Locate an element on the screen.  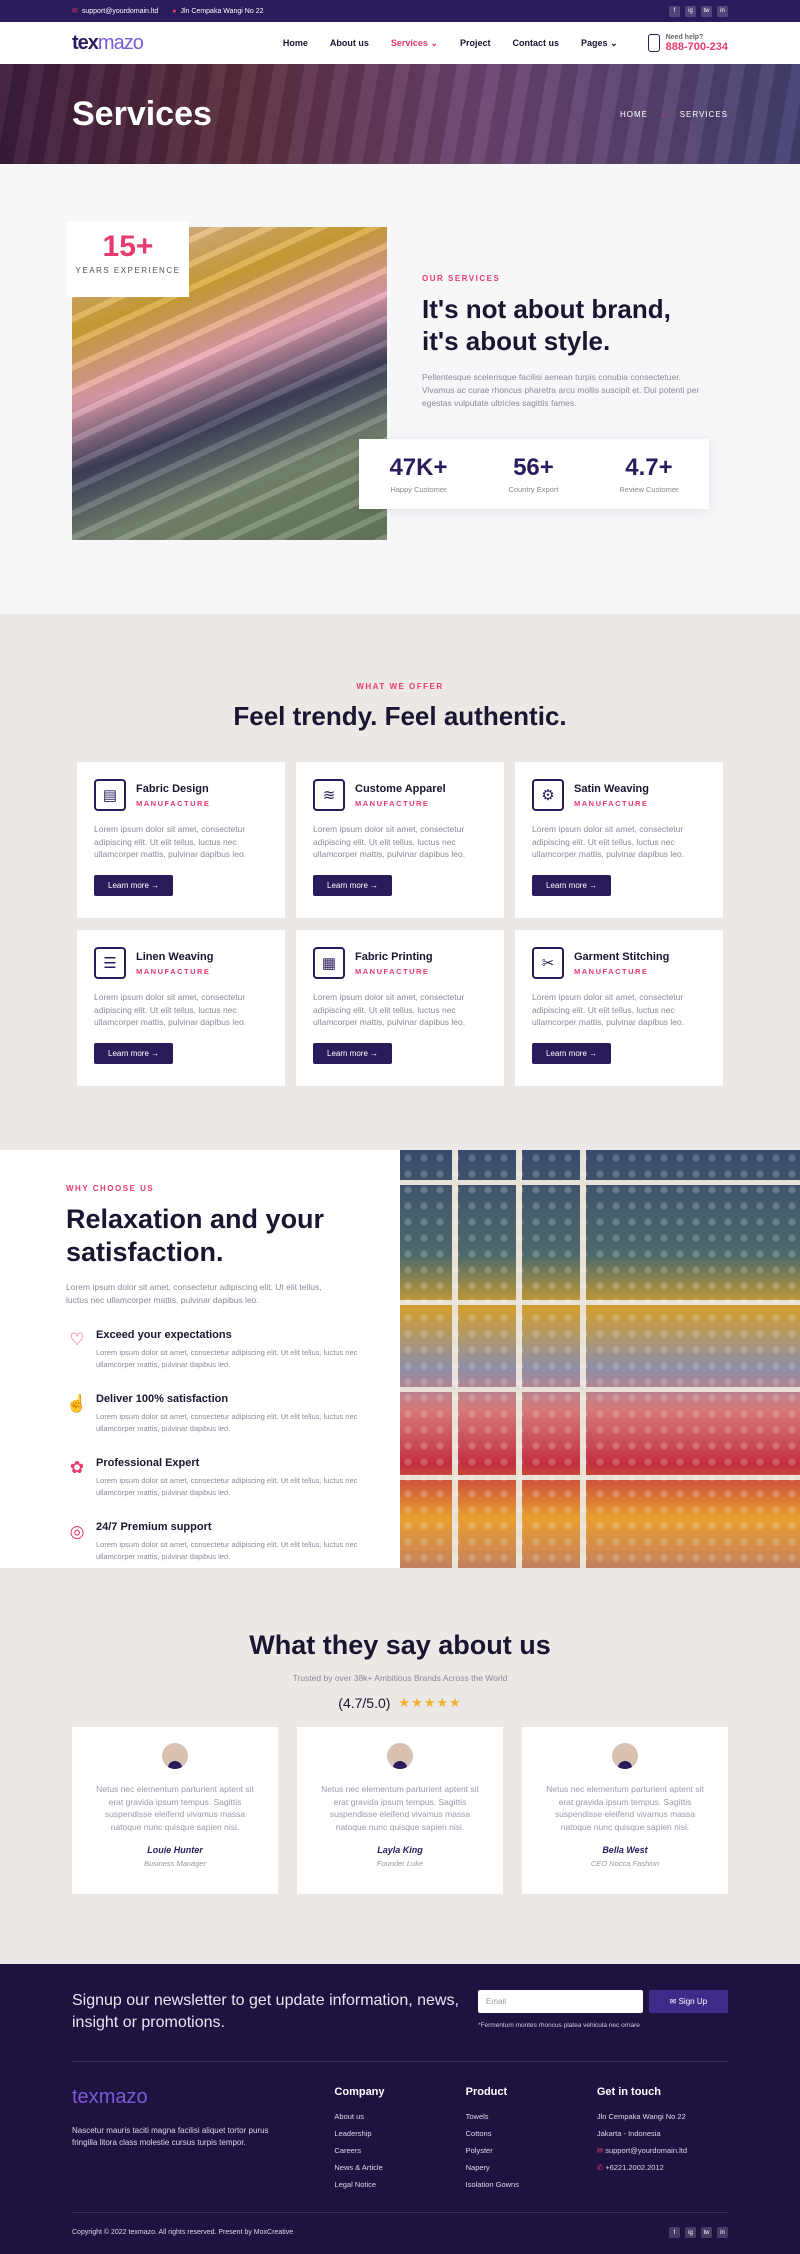
footer-logo: texmazo is located at coordinates (203, 2097).